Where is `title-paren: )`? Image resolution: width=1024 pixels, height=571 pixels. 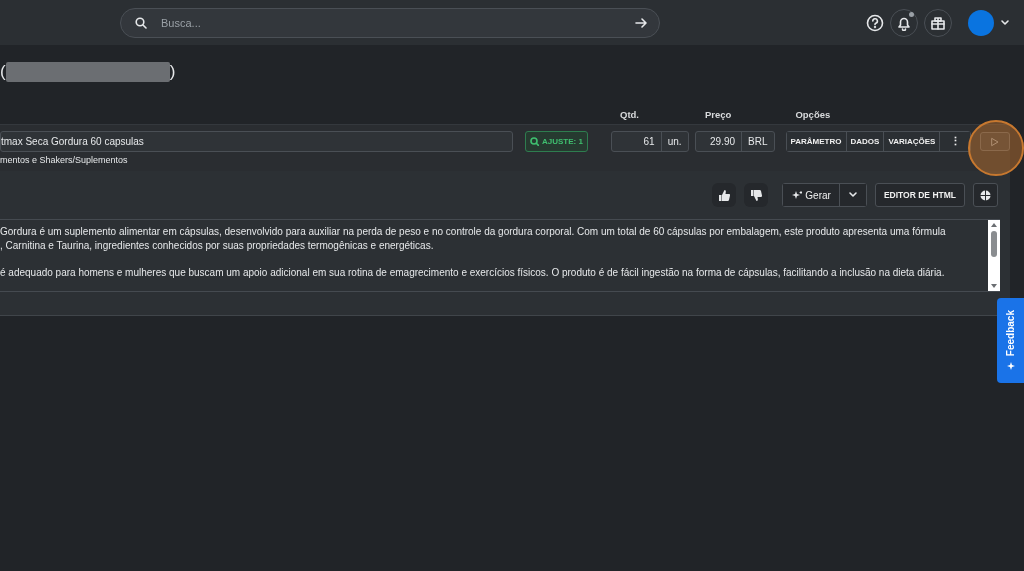
title-paren: ) is located at coordinates (172, 72).